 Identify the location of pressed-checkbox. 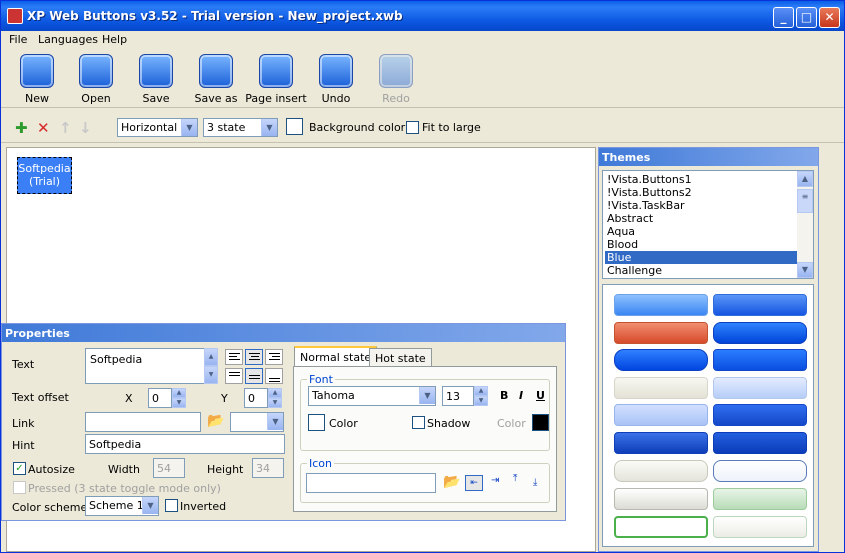
(19, 487).